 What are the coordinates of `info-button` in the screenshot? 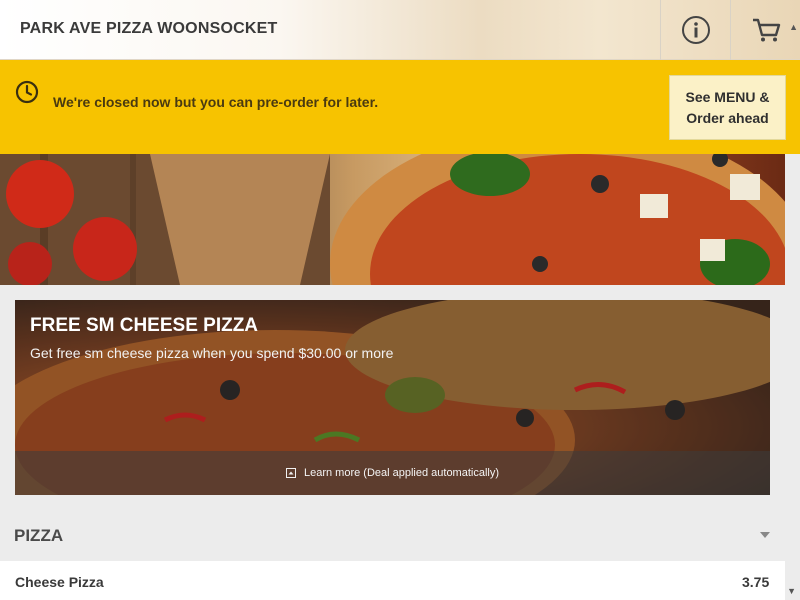 It's located at (695, 30).